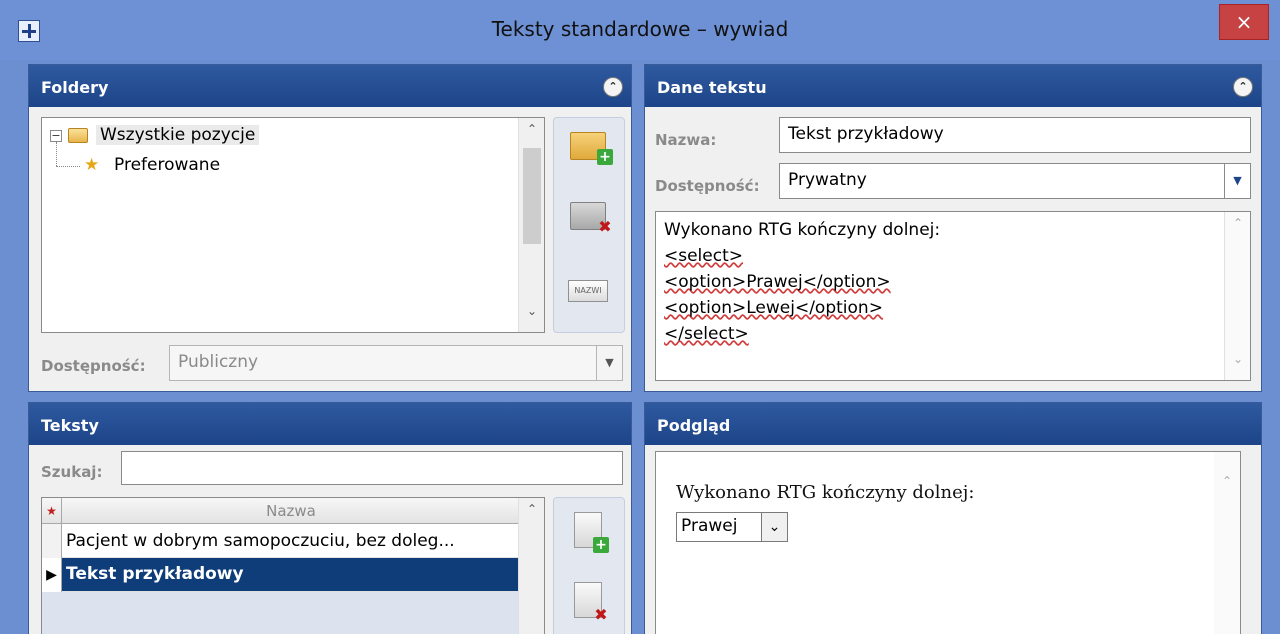 Image resolution: width=1280 pixels, height=634 pixels. Describe the element at coordinates (330, 424) in the screenshot. I see `texts-panel-header: Teksty` at that location.